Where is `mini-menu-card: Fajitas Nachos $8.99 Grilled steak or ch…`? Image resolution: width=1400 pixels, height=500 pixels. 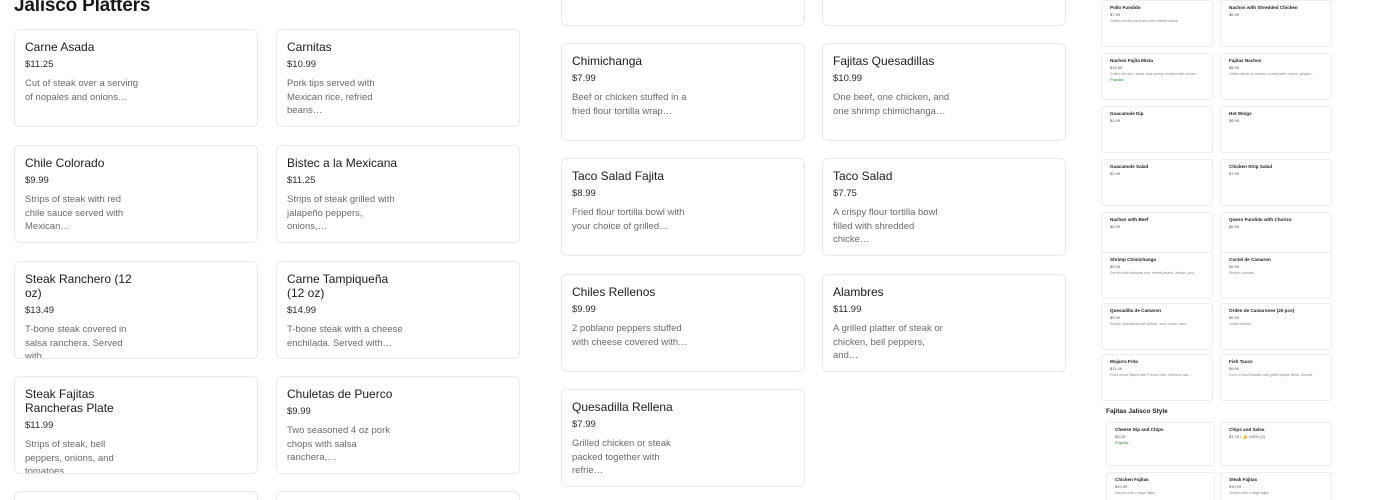
mini-menu-card: Fajitas Nachos $8.99 Grilled steak or ch… is located at coordinates (1276, 76).